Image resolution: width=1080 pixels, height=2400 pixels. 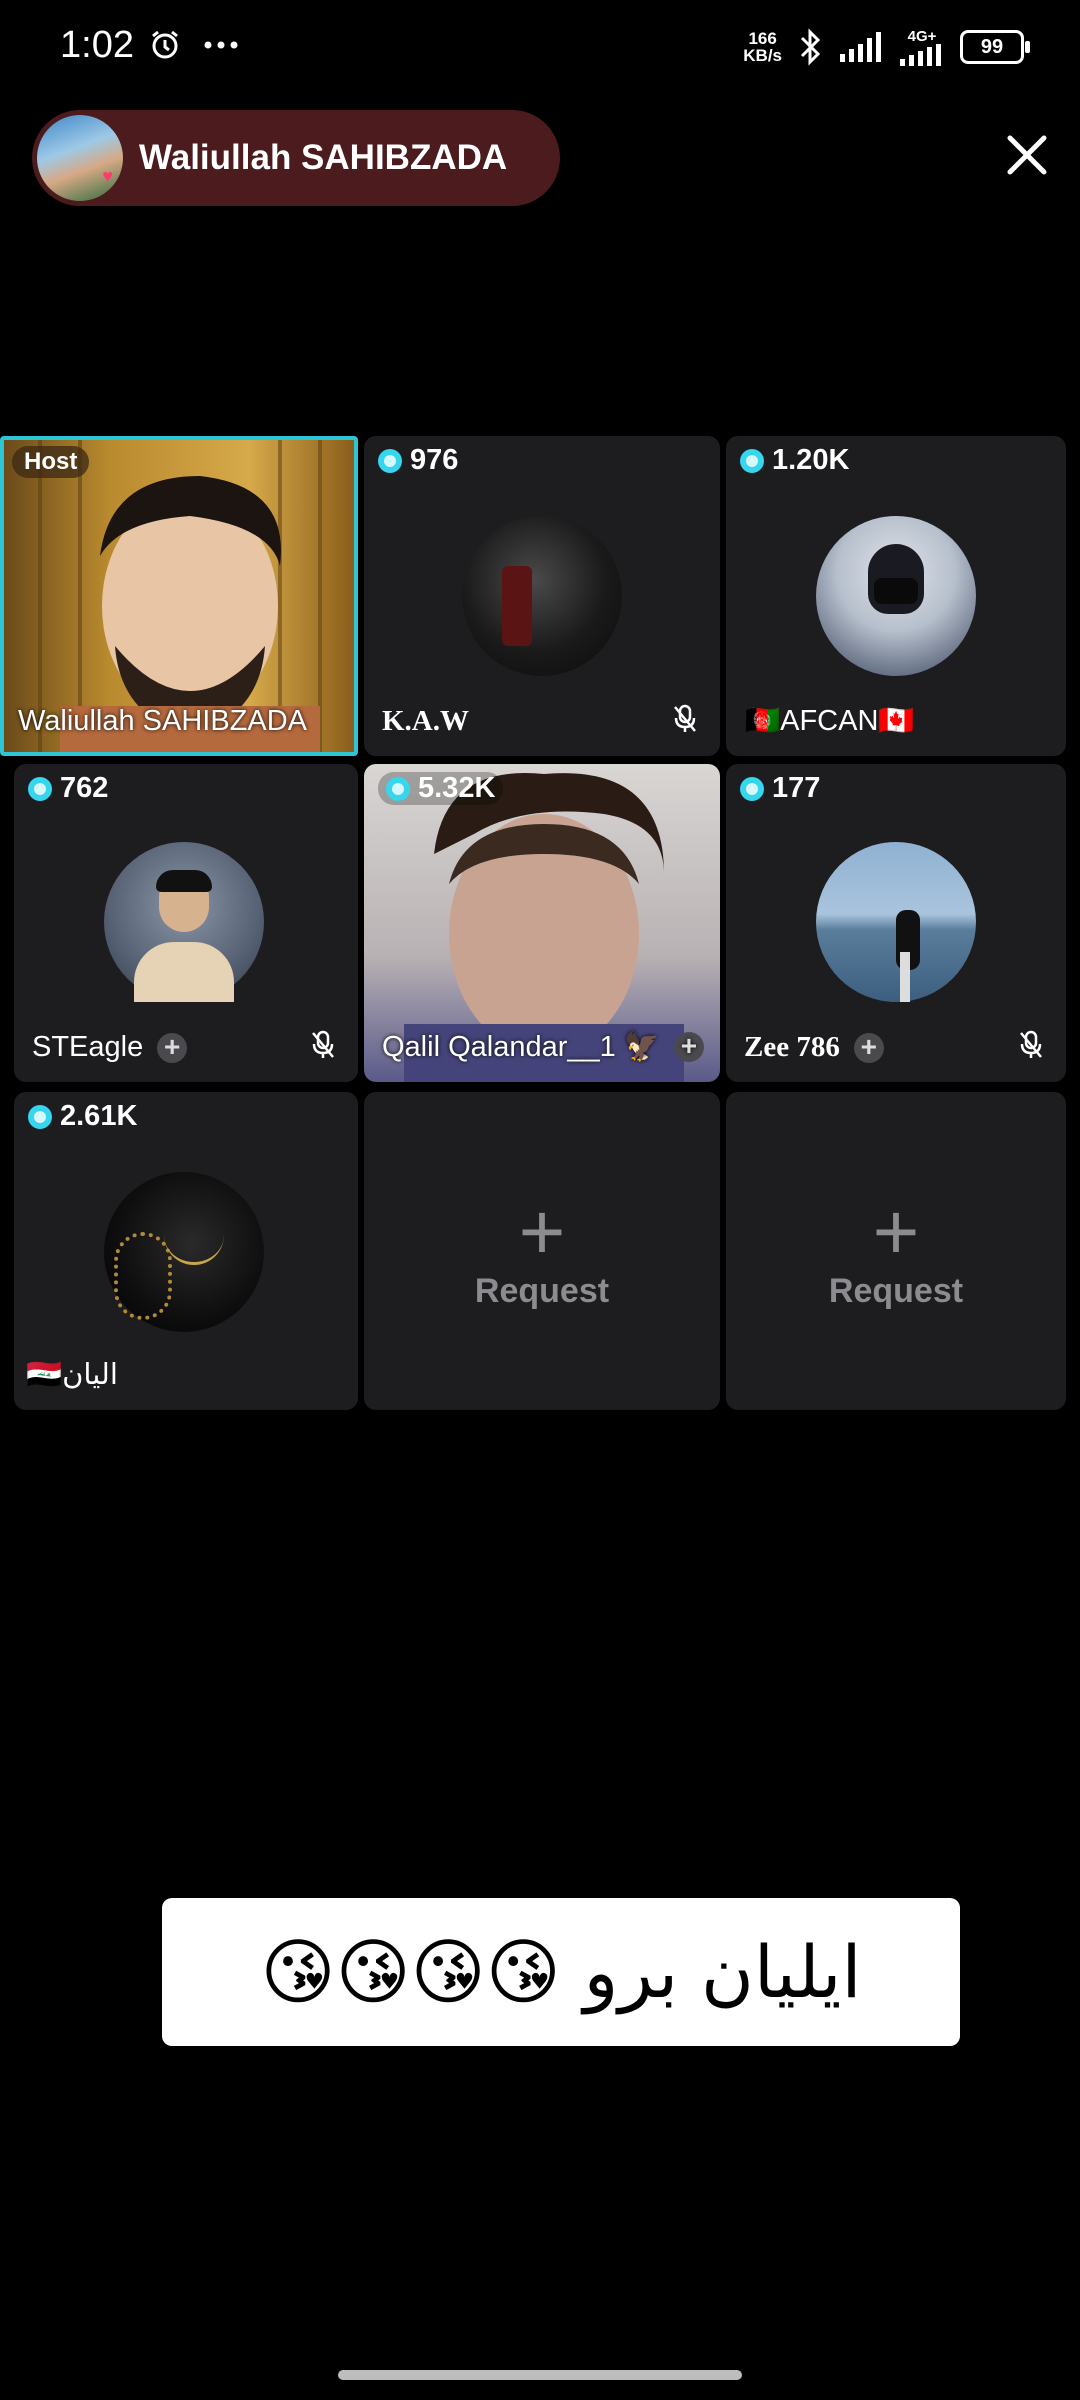 What do you see at coordinates (163, 721) in the screenshot?
I see `tile-username: Waliullah SAHIBZADA` at bounding box center [163, 721].